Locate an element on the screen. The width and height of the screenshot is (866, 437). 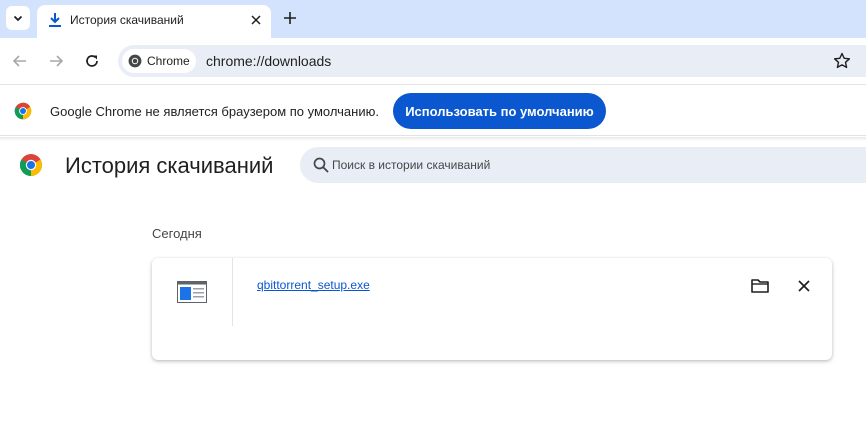
site-info-chip: Chrome is located at coordinates (159, 61).